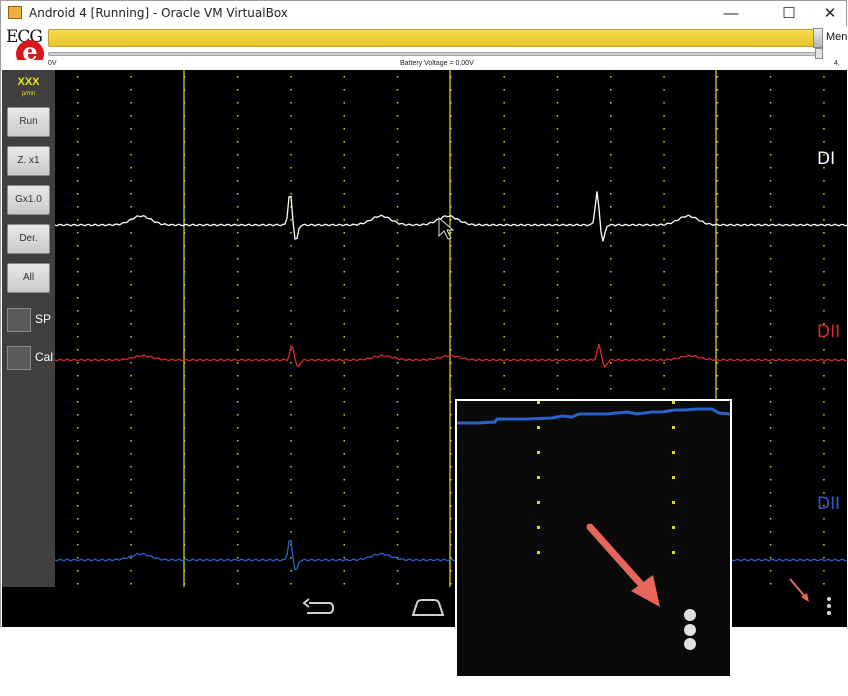 The height and width of the screenshot is (696, 848). I want to click on voltage-slider-thumb, so click(819, 53).